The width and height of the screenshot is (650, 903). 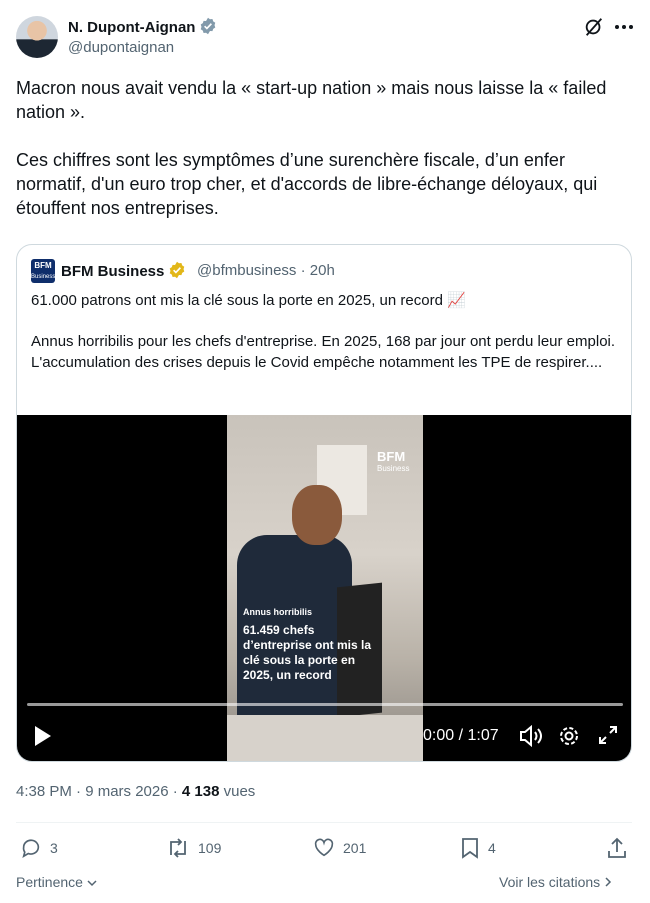 What do you see at coordinates (594, 27) in the screenshot?
I see `grok-icon` at bounding box center [594, 27].